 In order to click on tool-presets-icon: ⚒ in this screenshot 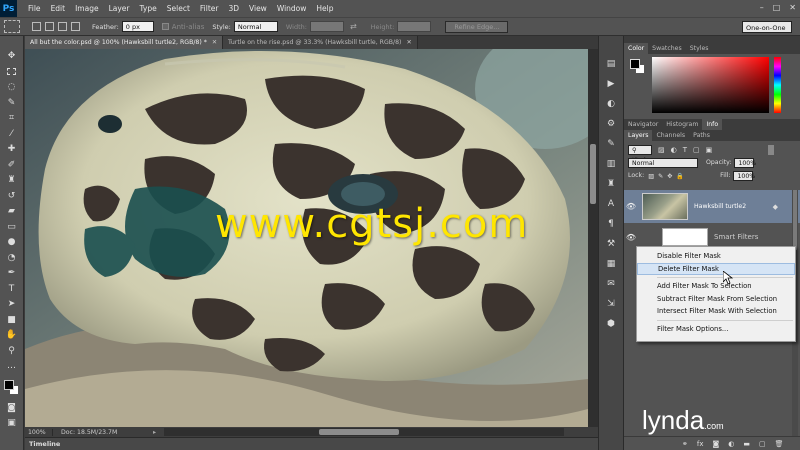, I will do `click(611, 244)`.